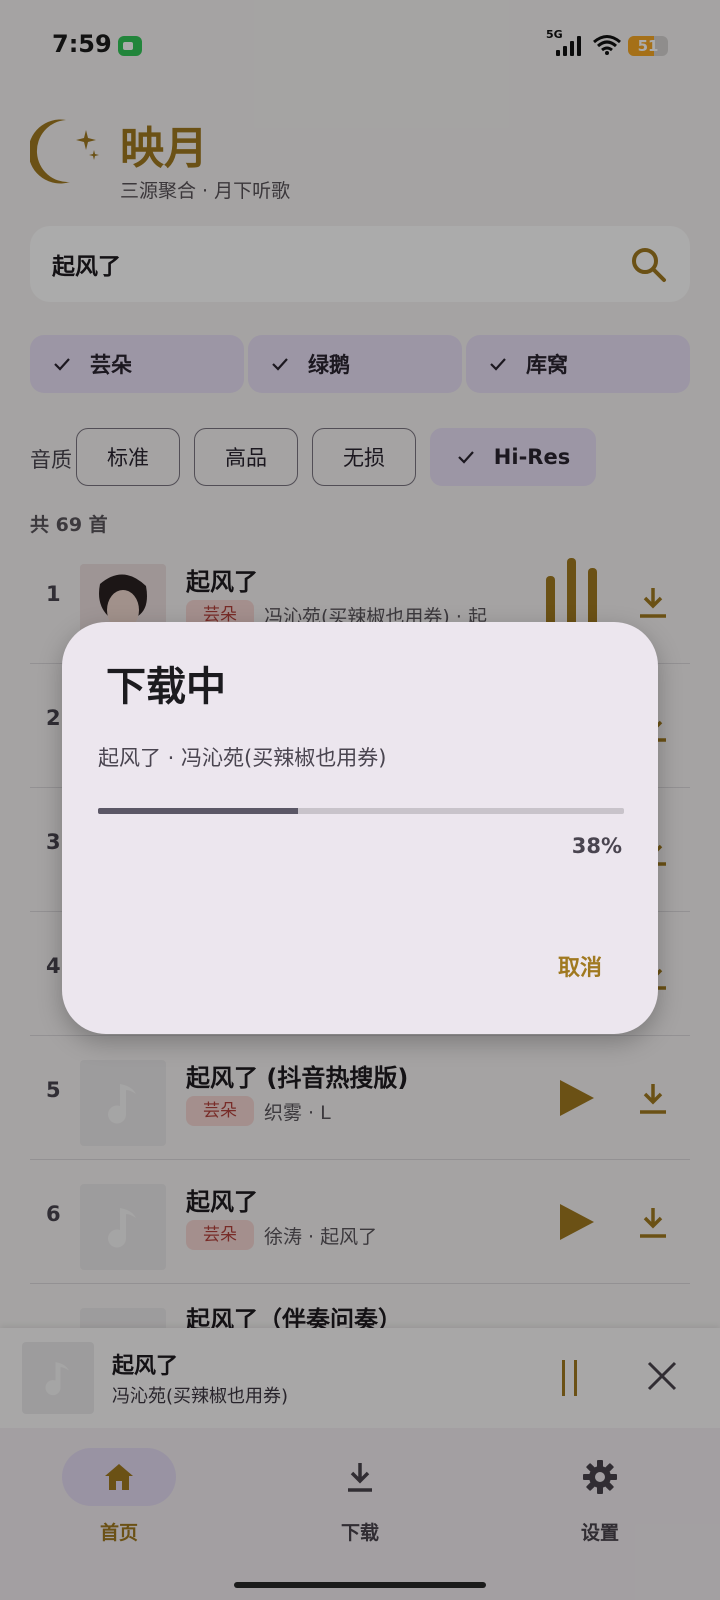 The image size is (720, 1600). Describe the element at coordinates (360, 1585) in the screenshot. I see `home-indicator` at that location.